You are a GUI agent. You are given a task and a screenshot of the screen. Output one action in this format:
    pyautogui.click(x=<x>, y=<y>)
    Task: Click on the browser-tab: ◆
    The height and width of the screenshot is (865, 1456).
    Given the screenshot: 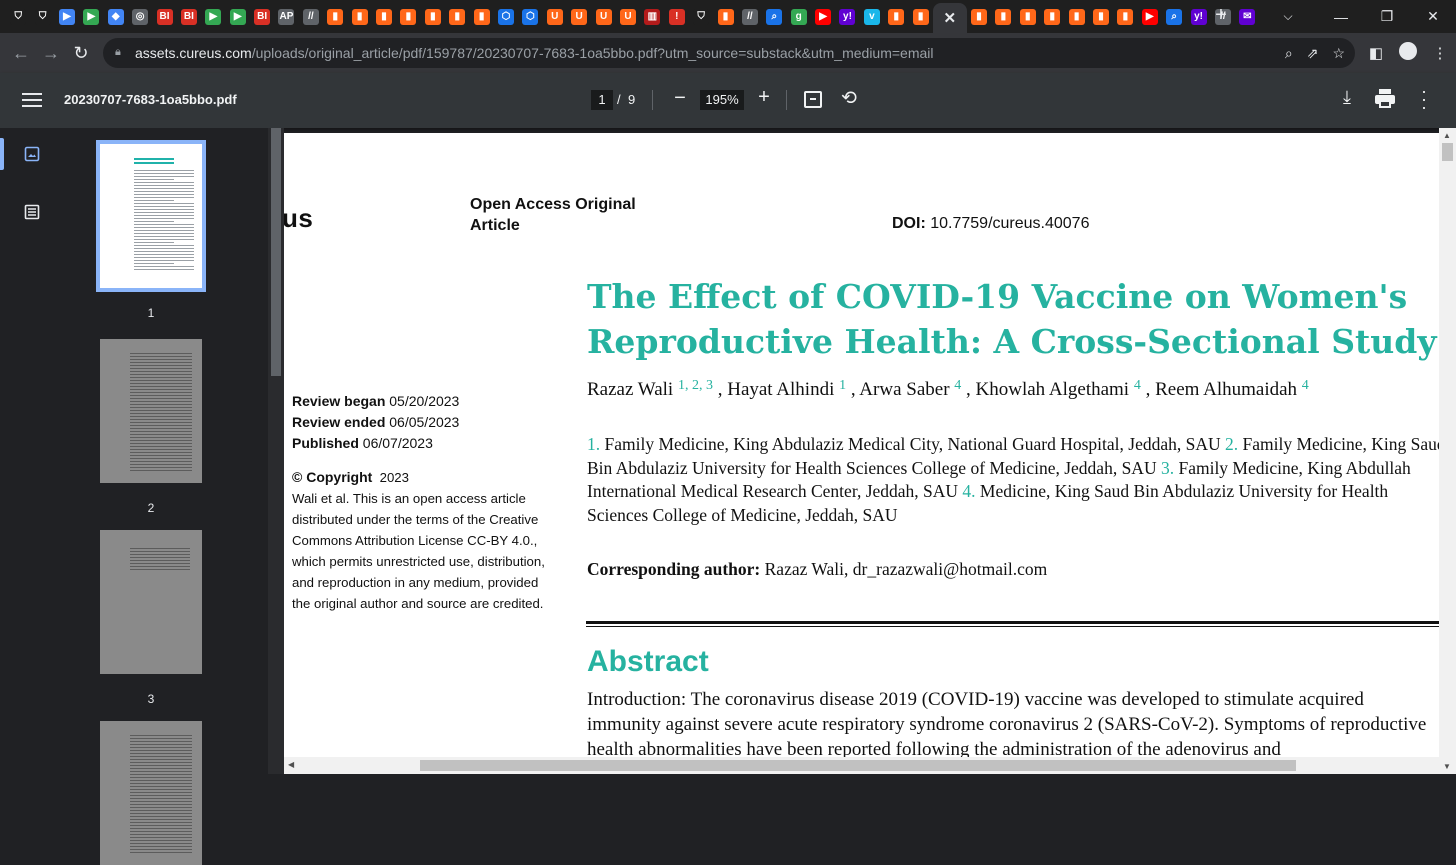 What is the action you would take?
    pyautogui.click(x=116, y=17)
    